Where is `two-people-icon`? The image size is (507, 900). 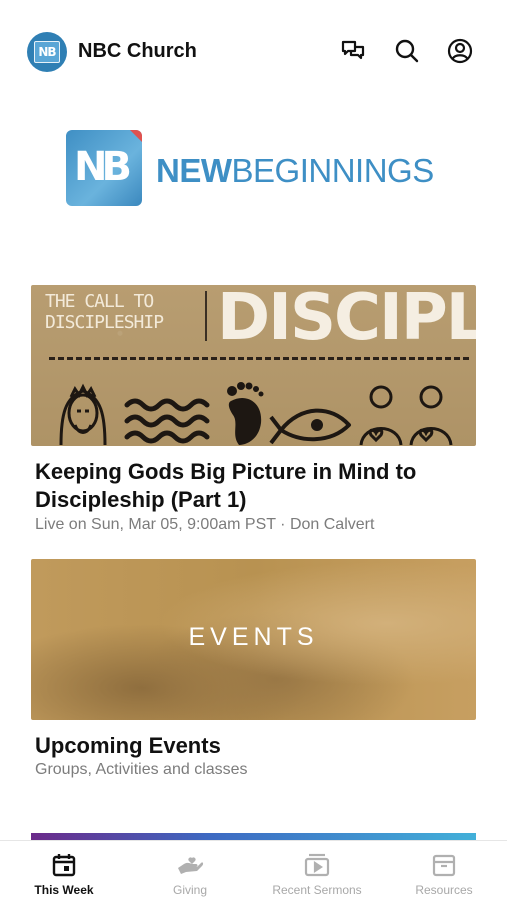 two-people-icon is located at coordinates (406, 415).